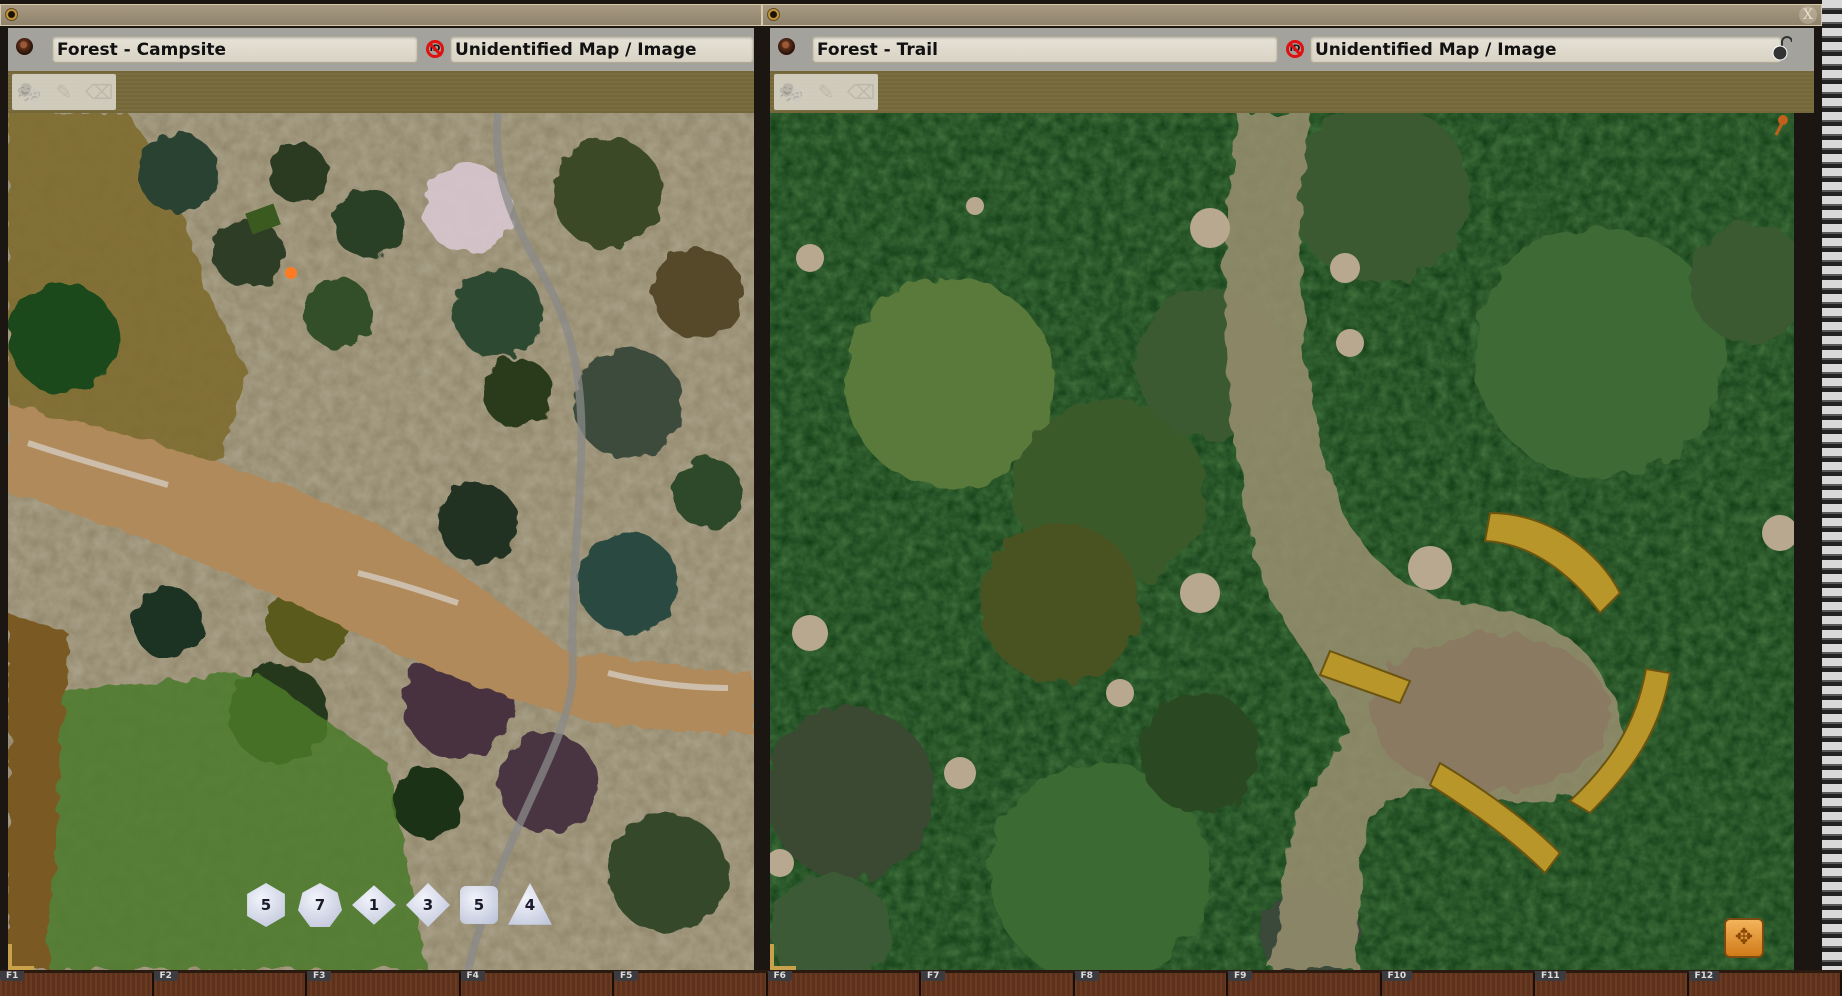 The height and width of the screenshot is (996, 1842). Describe the element at coordinates (1781, 126) in the screenshot. I see `map-pin-icon` at that location.